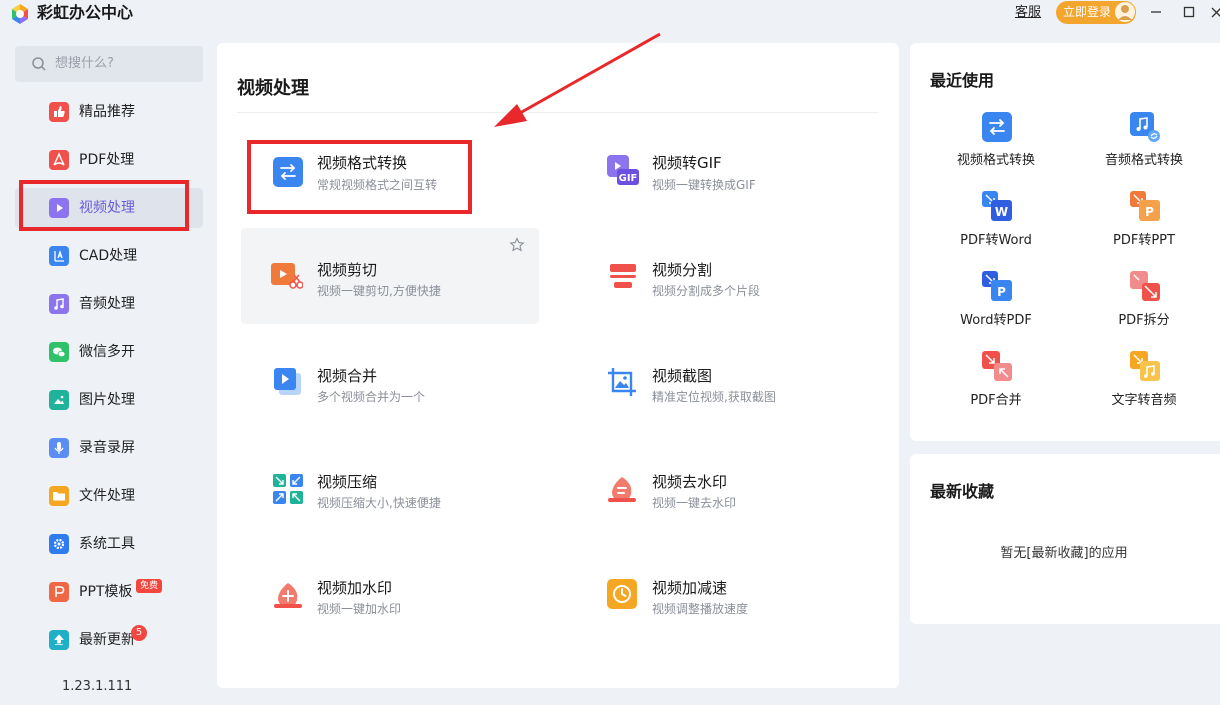  What do you see at coordinates (59, 160) in the screenshot?
I see `pdf-icon` at bounding box center [59, 160].